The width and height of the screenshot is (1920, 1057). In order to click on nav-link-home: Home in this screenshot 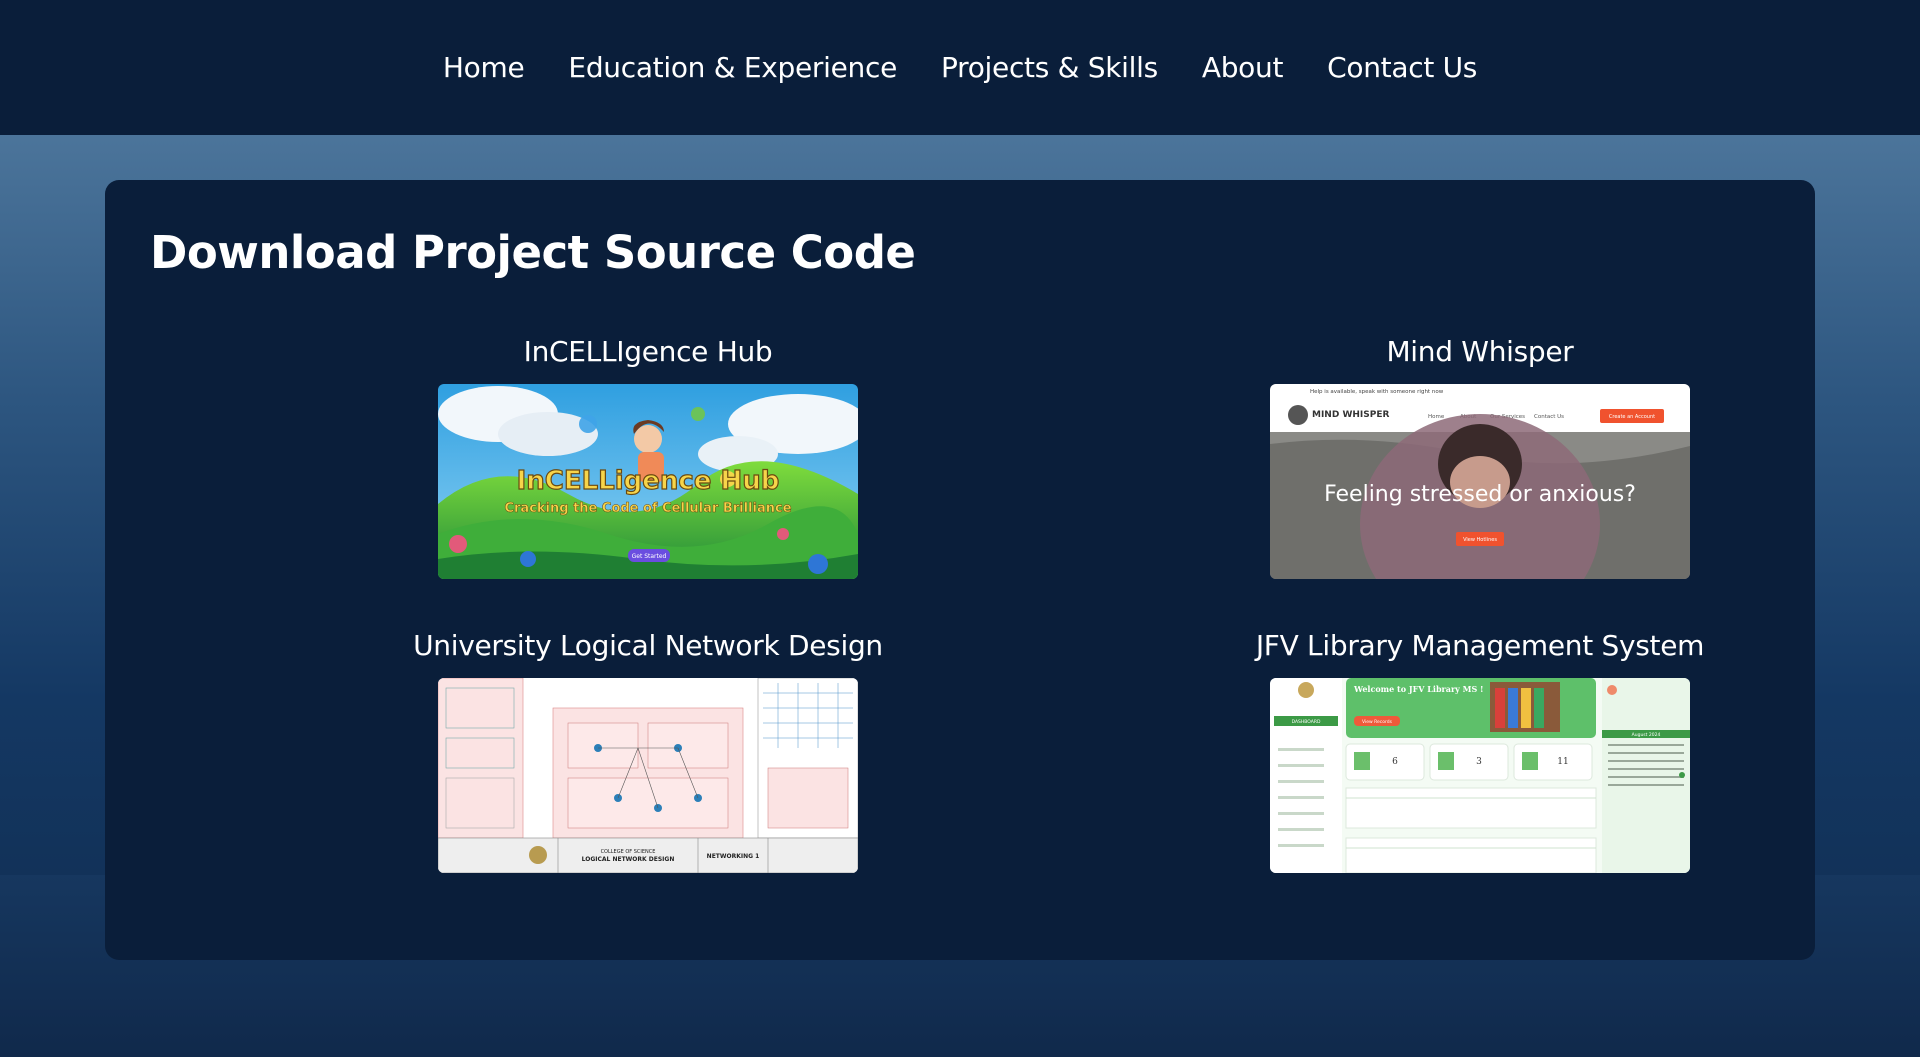, I will do `click(484, 67)`.